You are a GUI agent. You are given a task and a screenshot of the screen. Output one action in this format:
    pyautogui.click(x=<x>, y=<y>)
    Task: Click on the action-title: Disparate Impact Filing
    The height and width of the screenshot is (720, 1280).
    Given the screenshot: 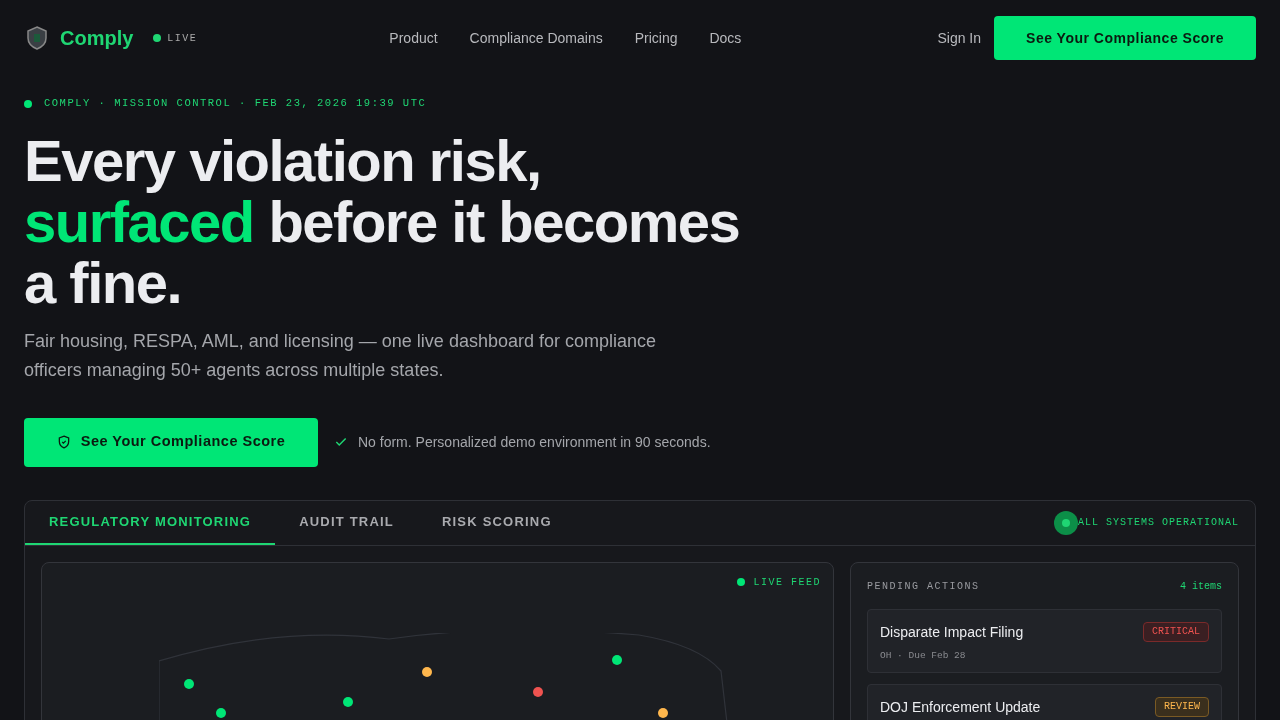 What is the action you would take?
    pyautogui.click(x=952, y=632)
    